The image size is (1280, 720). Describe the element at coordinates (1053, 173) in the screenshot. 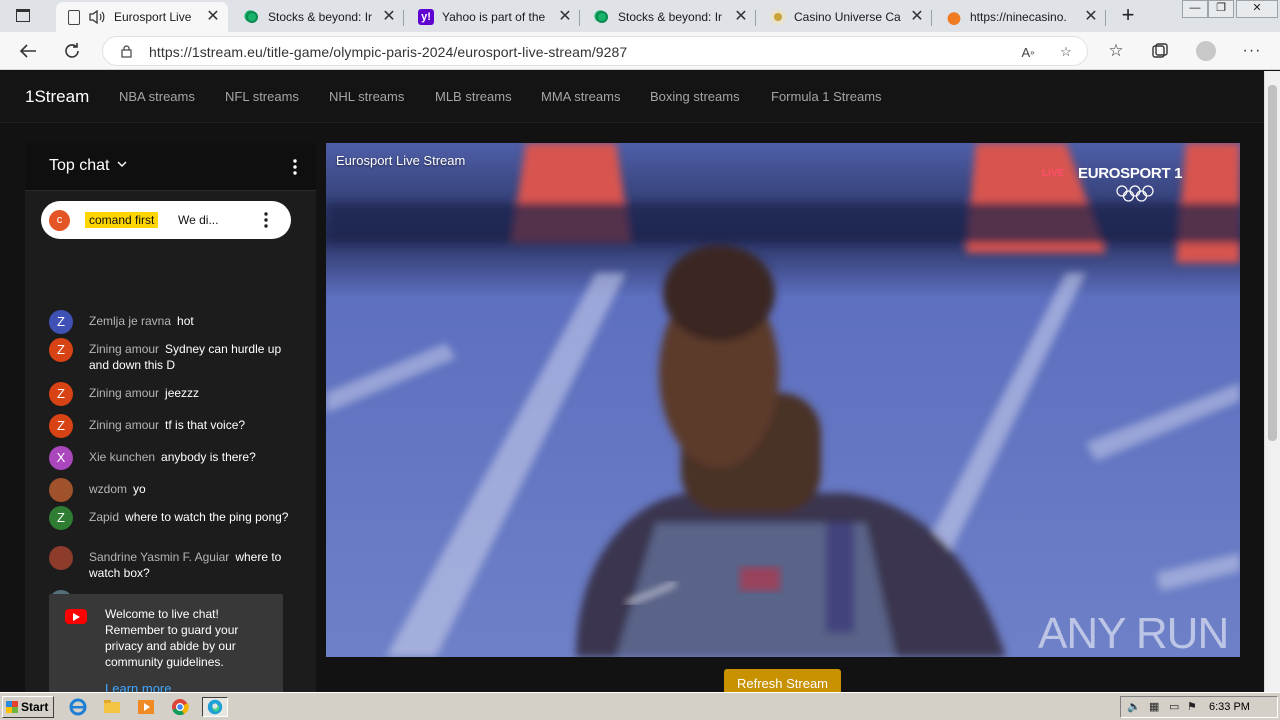

I see `live-badge: LIVE` at that location.